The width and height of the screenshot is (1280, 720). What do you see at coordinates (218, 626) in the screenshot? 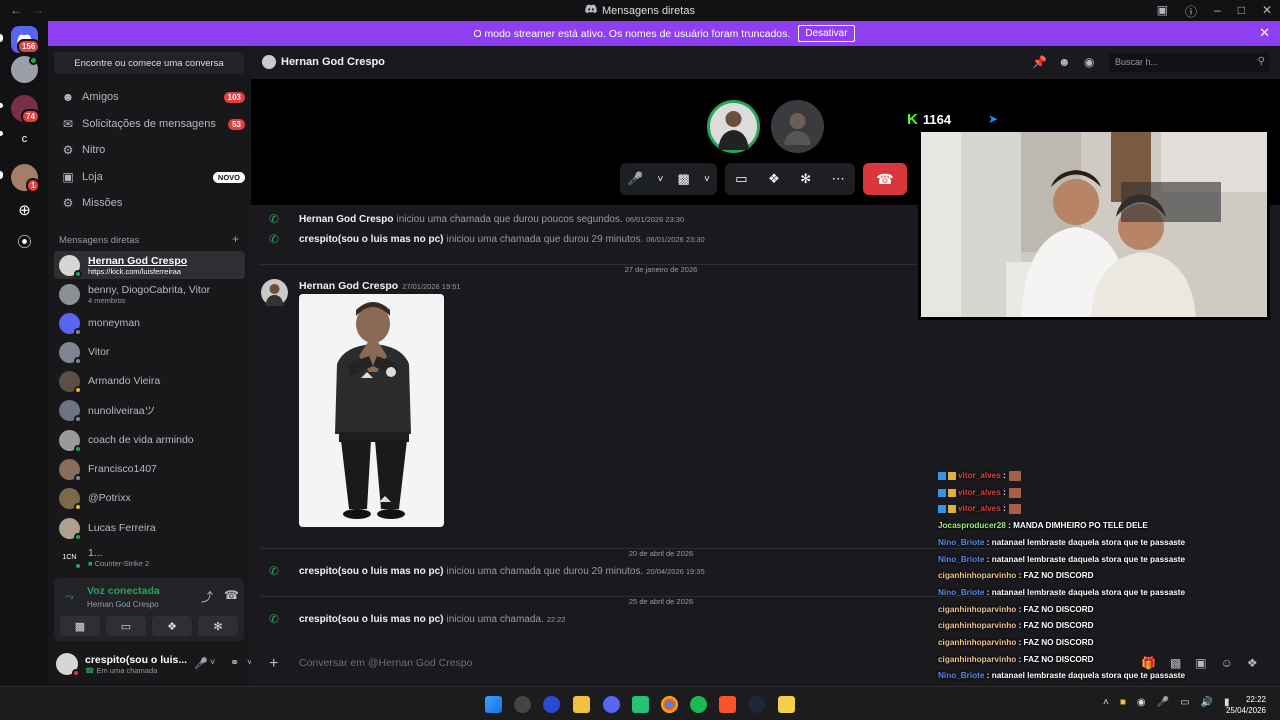
I see `soundboard-button: ✻` at bounding box center [218, 626].